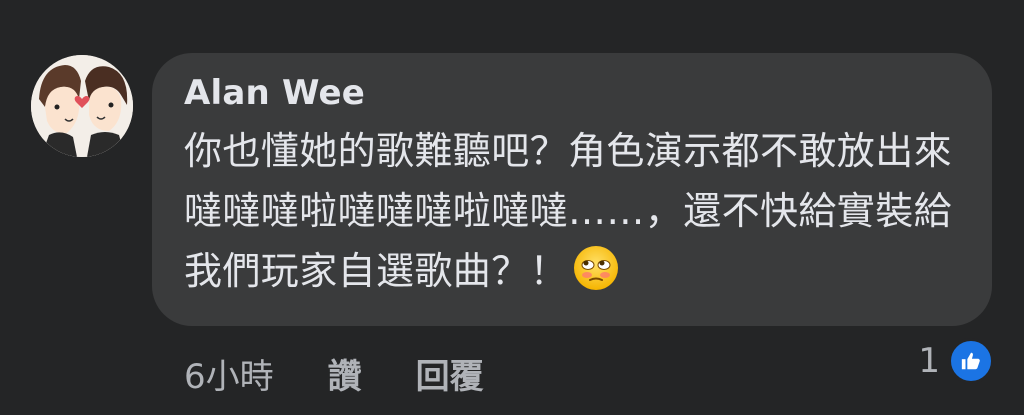  I want to click on reply-button: 回覆, so click(450, 373).